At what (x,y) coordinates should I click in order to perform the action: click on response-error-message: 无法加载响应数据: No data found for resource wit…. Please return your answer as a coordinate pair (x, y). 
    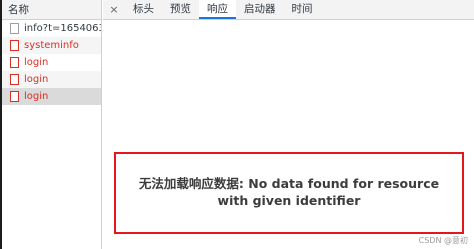
    Looking at the image, I should click on (289, 192).